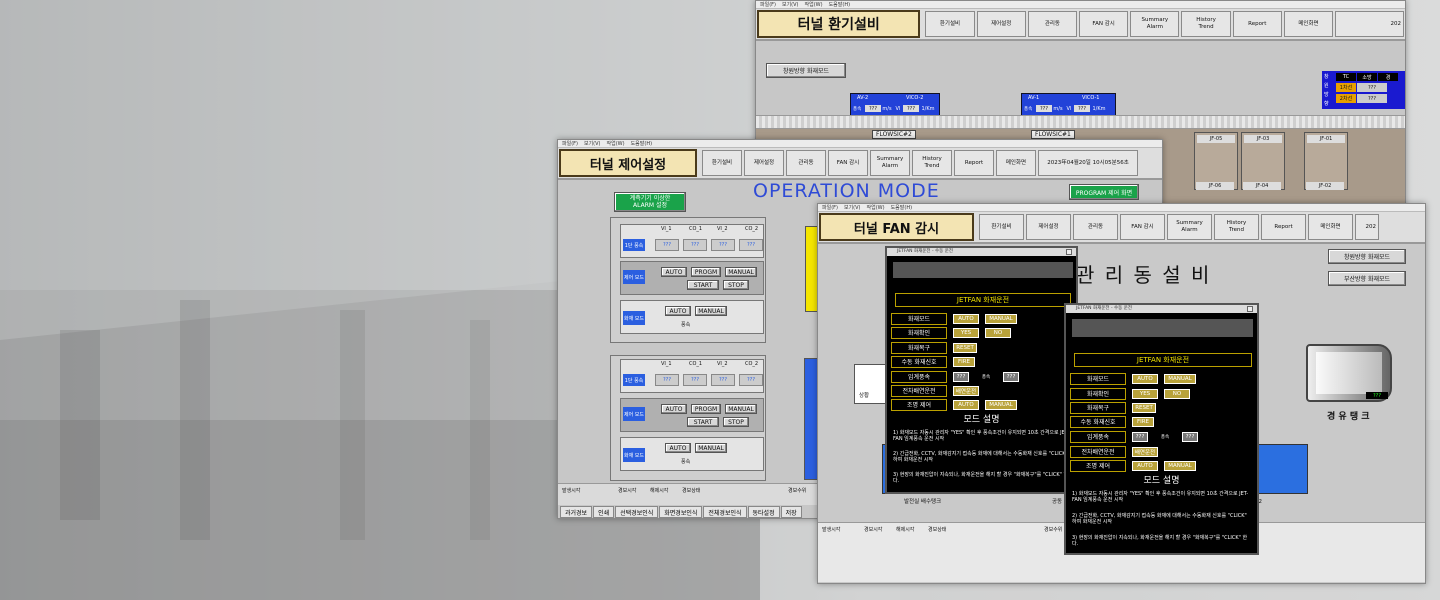  What do you see at coordinates (1180, 378) in the screenshot?
I see `d2-firemode-manual-button: MANUAL` at bounding box center [1180, 378].